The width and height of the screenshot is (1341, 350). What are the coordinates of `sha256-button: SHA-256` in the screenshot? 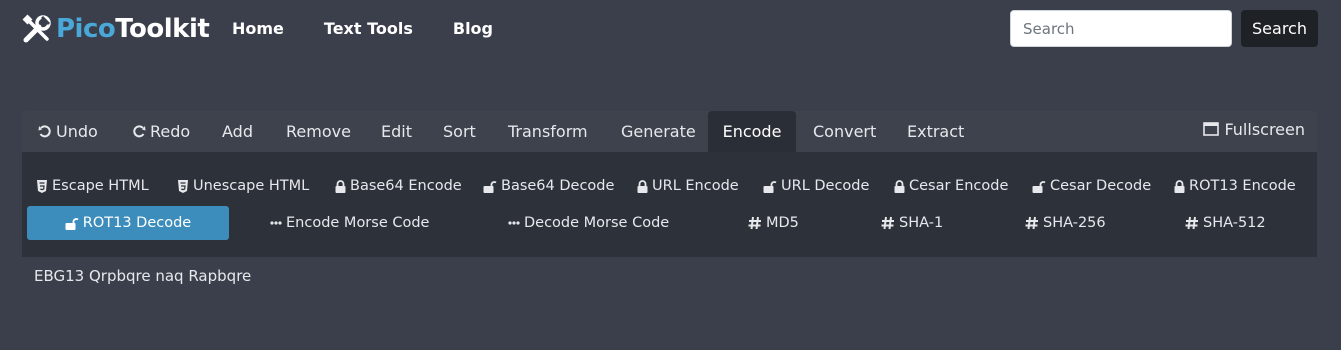 It's located at (1065, 223).